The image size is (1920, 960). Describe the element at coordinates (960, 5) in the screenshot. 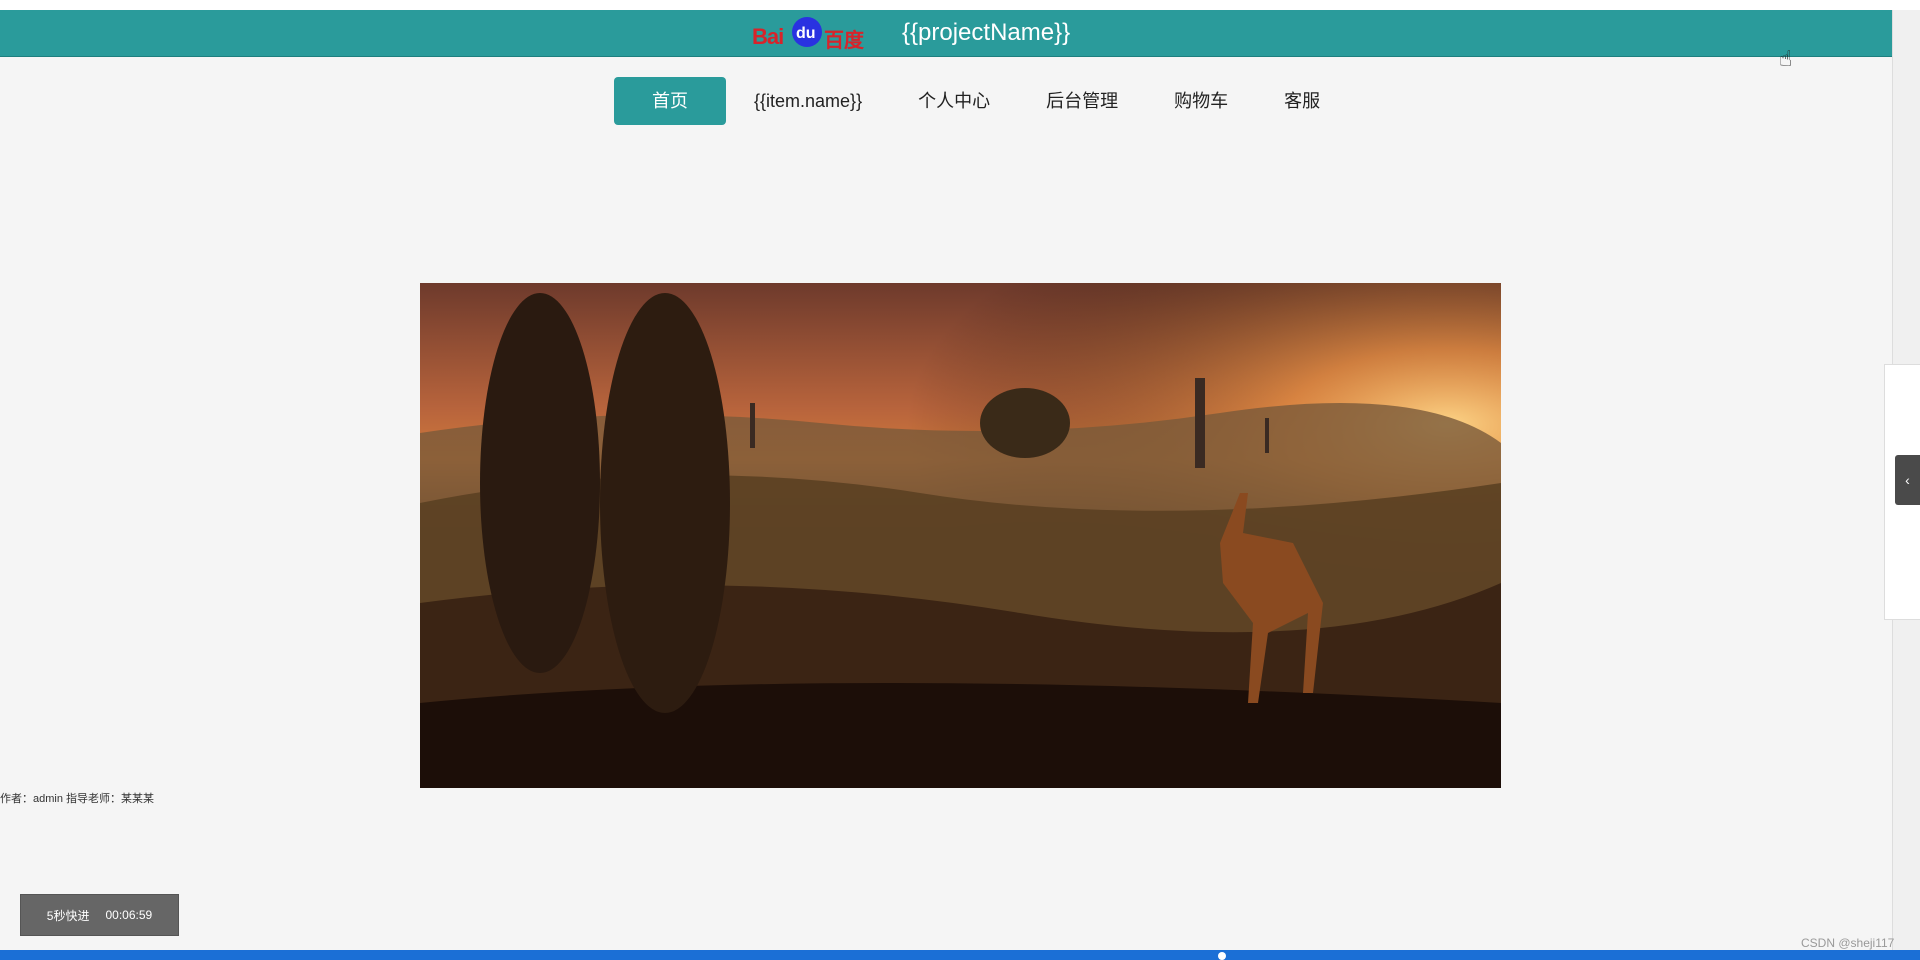

I see `window-top-strip` at that location.